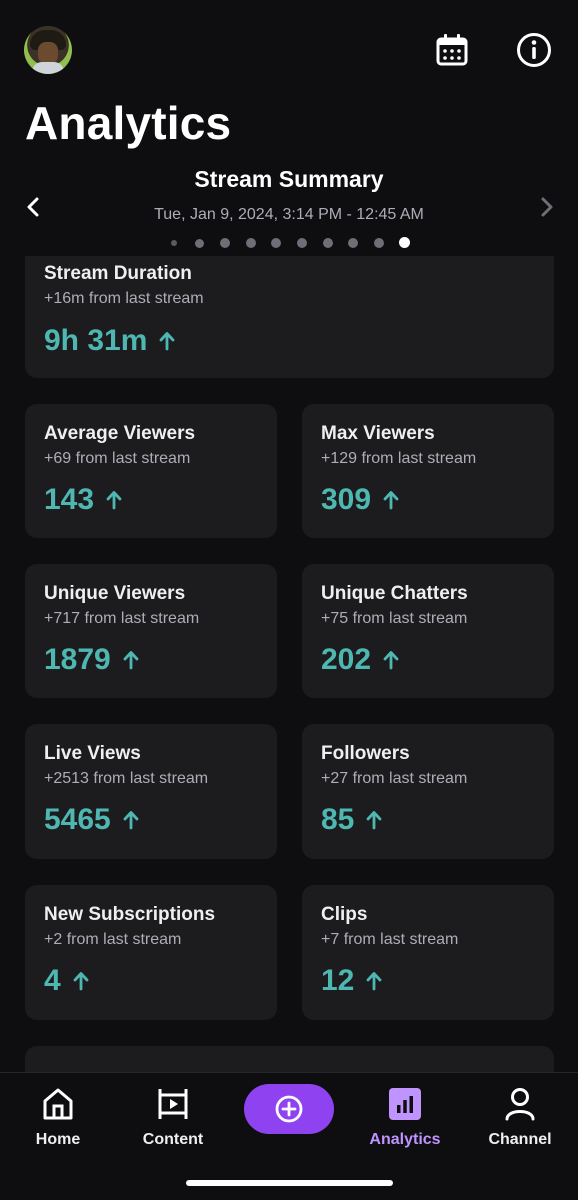  What do you see at coordinates (289, 243) in the screenshot?
I see `summary-page-indicator` at bounding box center [289, 243].